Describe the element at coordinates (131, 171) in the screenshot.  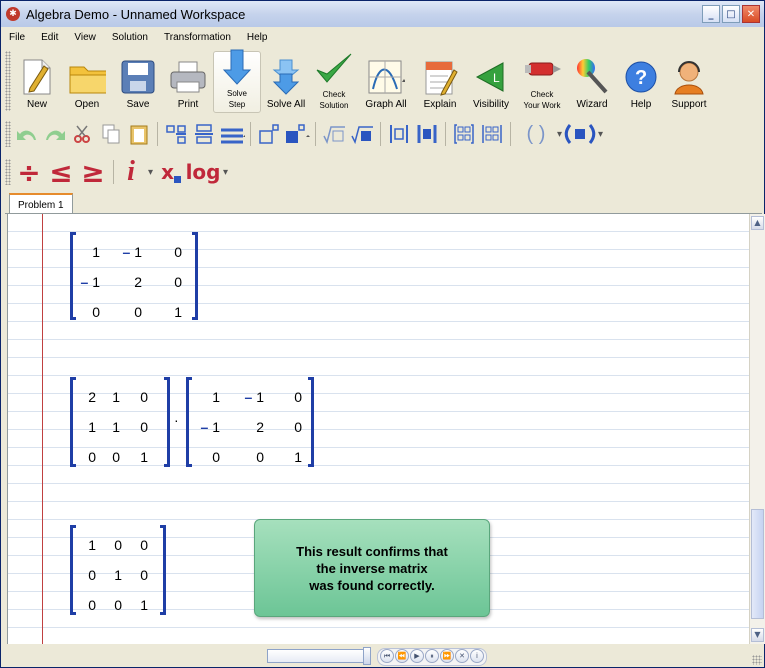
I see `imaginary-unit-icon: i` at that location.